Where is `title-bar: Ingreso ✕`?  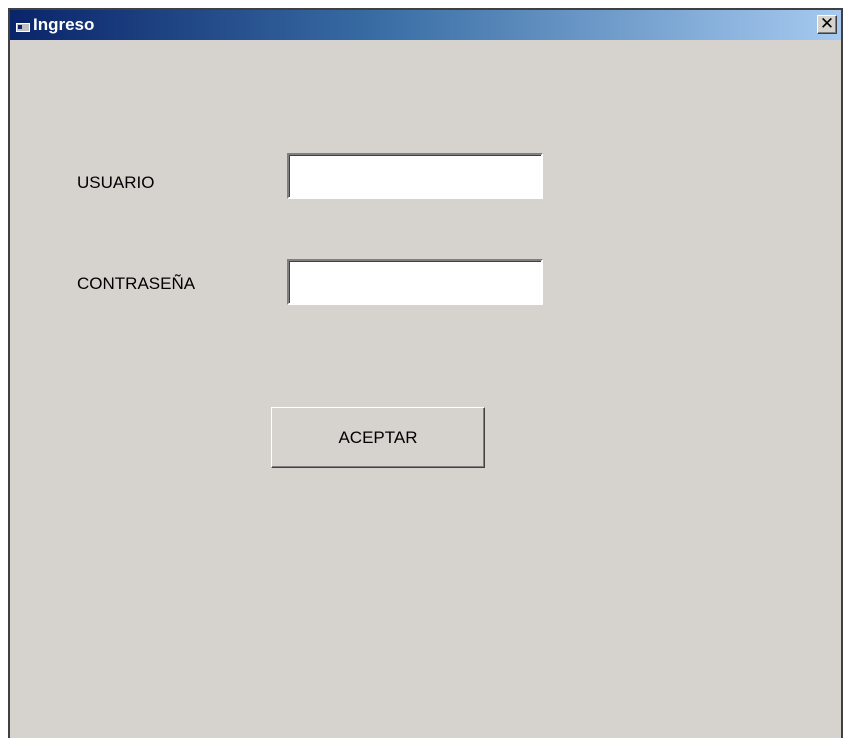 title-bar: Ingreso ✕ is located at coordinates (425, 25).